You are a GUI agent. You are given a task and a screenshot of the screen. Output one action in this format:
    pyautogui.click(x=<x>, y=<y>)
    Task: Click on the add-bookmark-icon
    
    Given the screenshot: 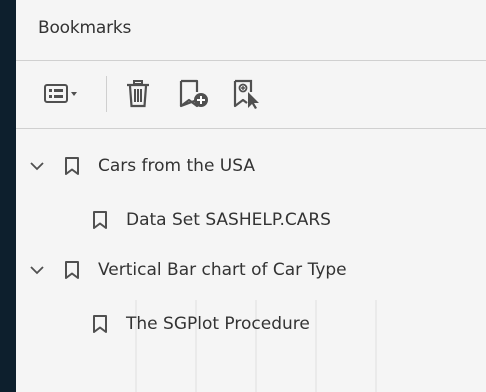 What is the action you would take?
    pyautogui.click(x=193, y=93)
    